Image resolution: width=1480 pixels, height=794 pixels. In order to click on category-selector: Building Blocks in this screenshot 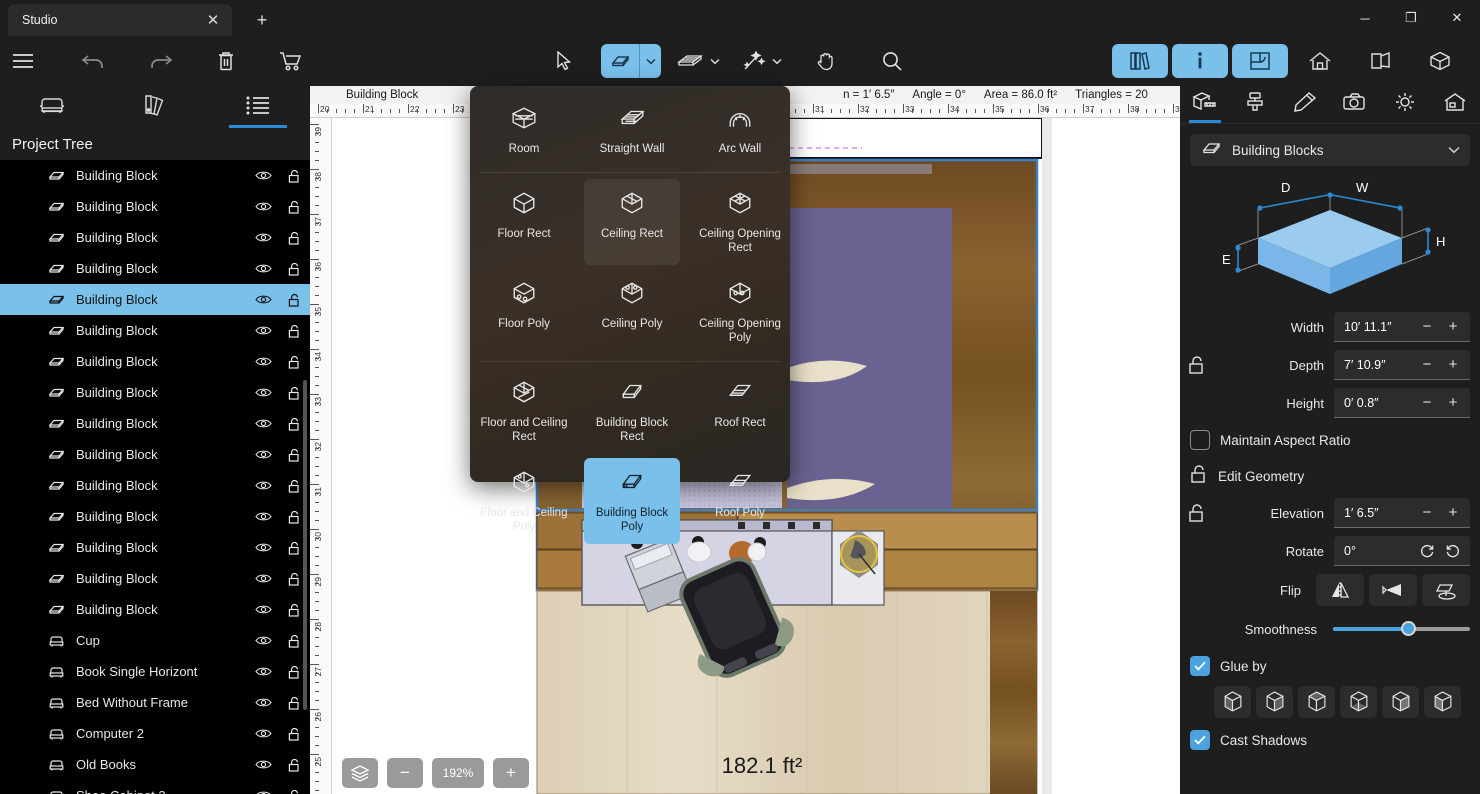, I will do `click(1330, 150)`.